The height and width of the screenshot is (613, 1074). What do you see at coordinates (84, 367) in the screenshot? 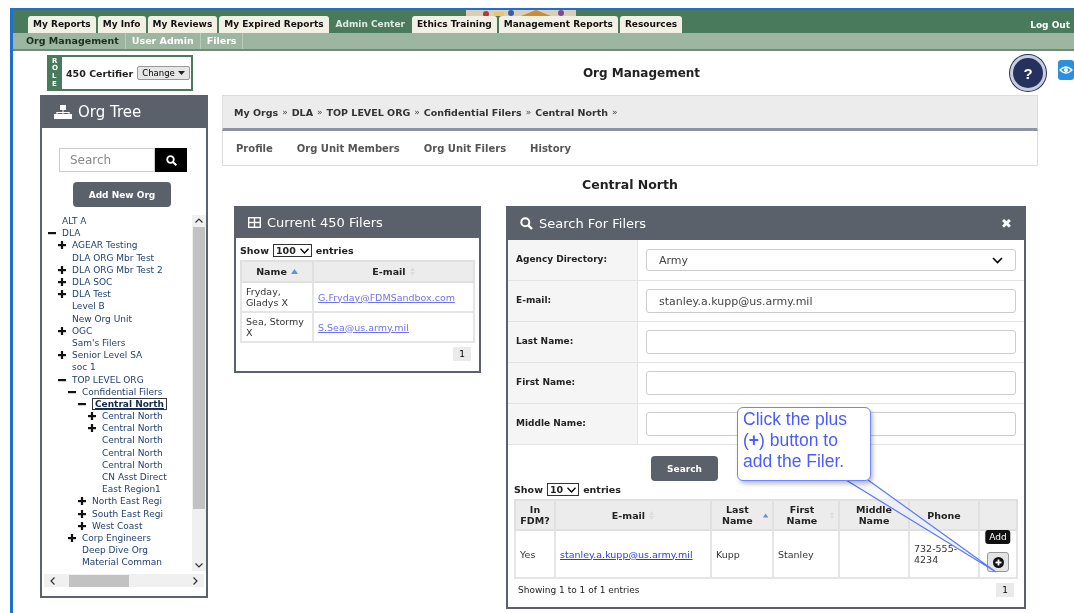
I see `tree-item: soc 1` at bounding box center [84, 367].